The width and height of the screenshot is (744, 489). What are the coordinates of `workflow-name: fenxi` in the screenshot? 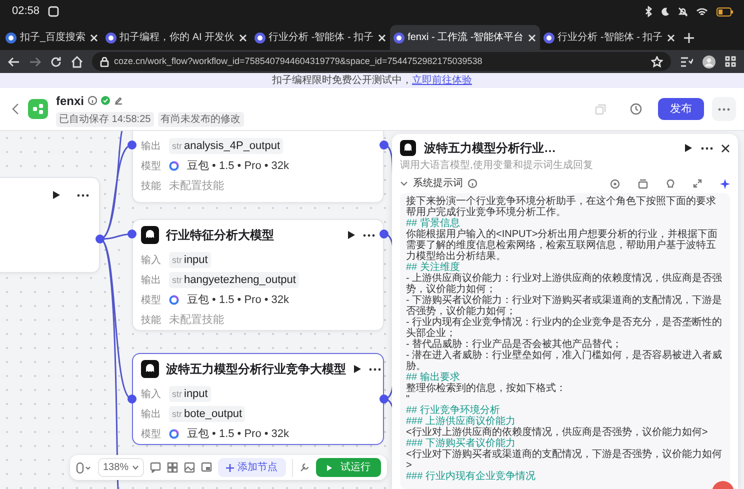 It's located at (70, 101).